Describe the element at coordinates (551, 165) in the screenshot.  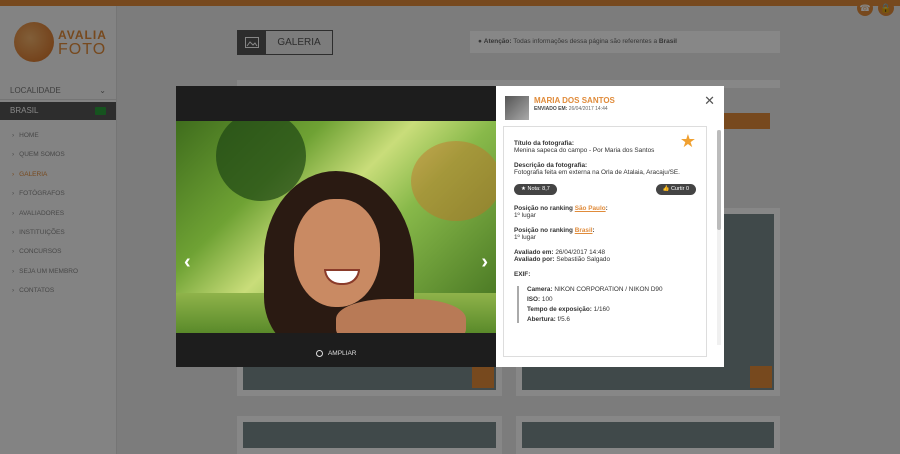
I see `description-label: Descrição da fotografia:` at that location.